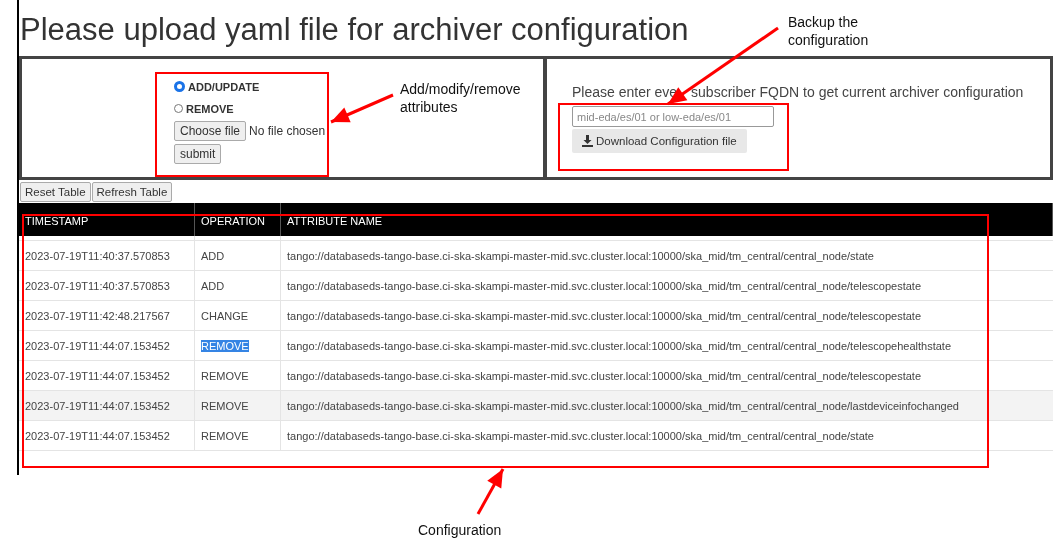  What do you see at coordinates (224, 86) in the screenshot?
I see `radio-label: ADD/UPDATE` at bounding box center [224, 86].